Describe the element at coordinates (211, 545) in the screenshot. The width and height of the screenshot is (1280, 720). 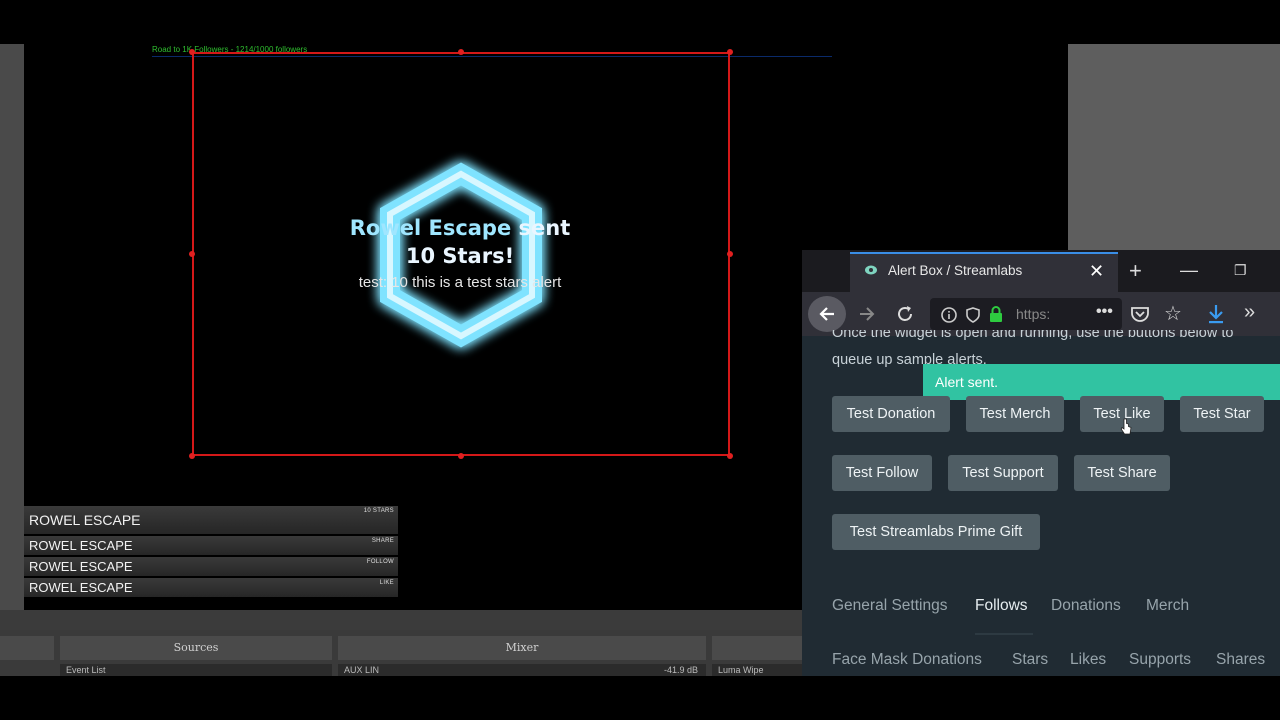
I see `event-list-row: ROWEL ESCAPE SHARE` at that location.